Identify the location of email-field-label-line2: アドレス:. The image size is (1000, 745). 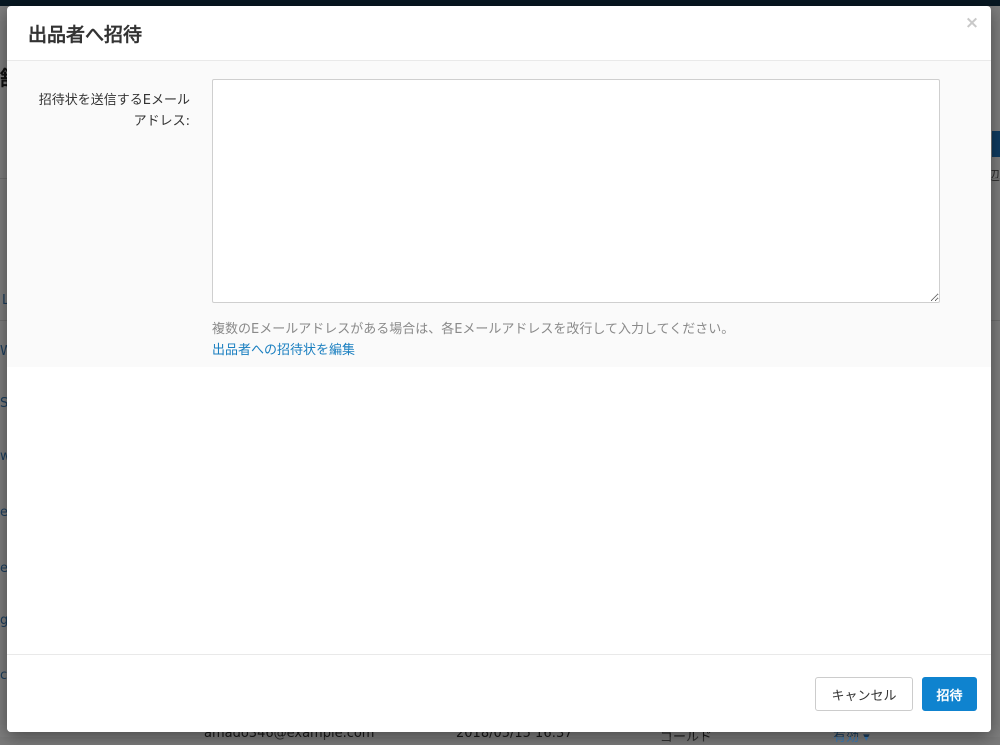
(161, 121).